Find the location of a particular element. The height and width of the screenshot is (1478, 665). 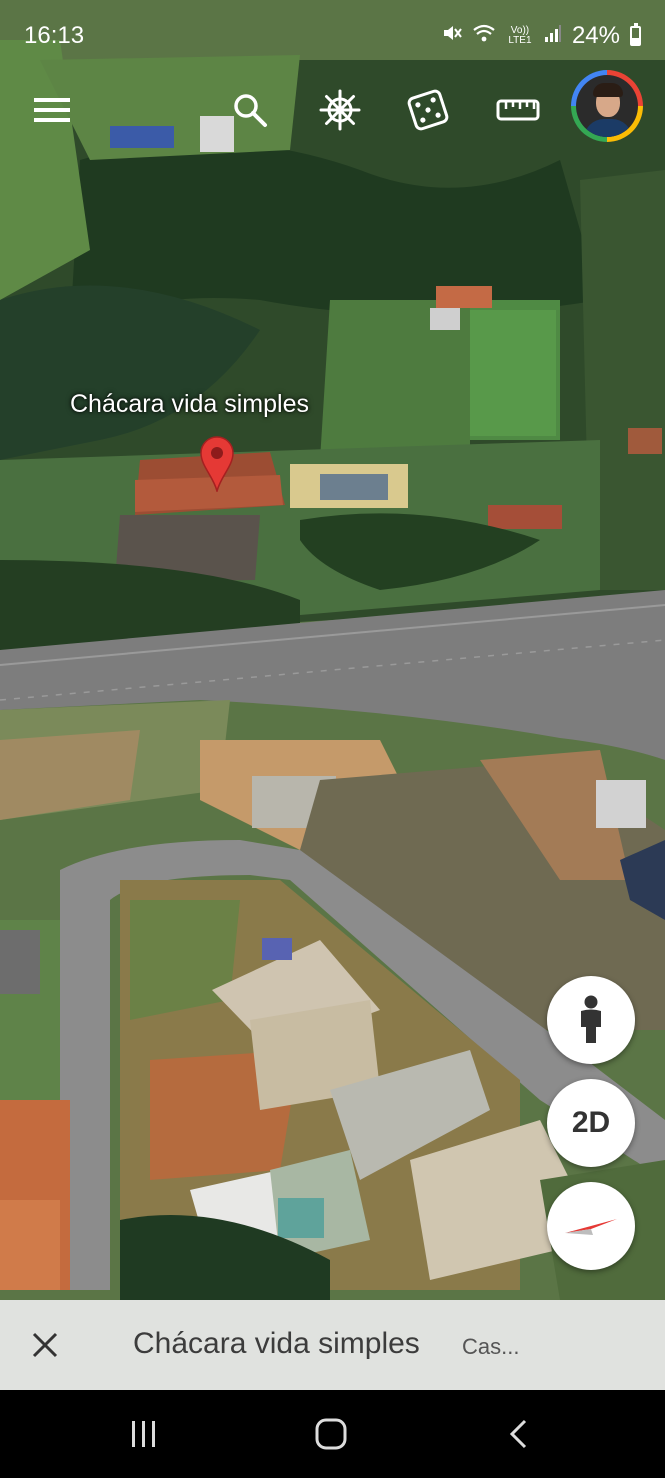

account-avatar is located at coordinates (607, 106).